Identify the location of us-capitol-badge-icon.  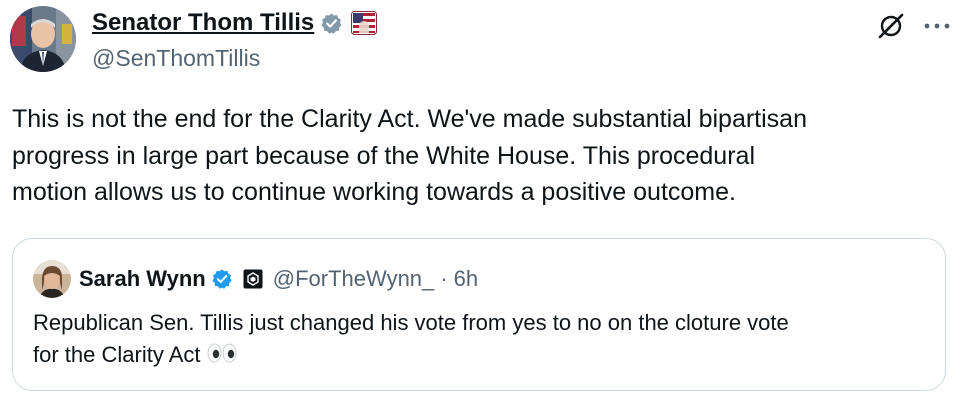
(364, 23).